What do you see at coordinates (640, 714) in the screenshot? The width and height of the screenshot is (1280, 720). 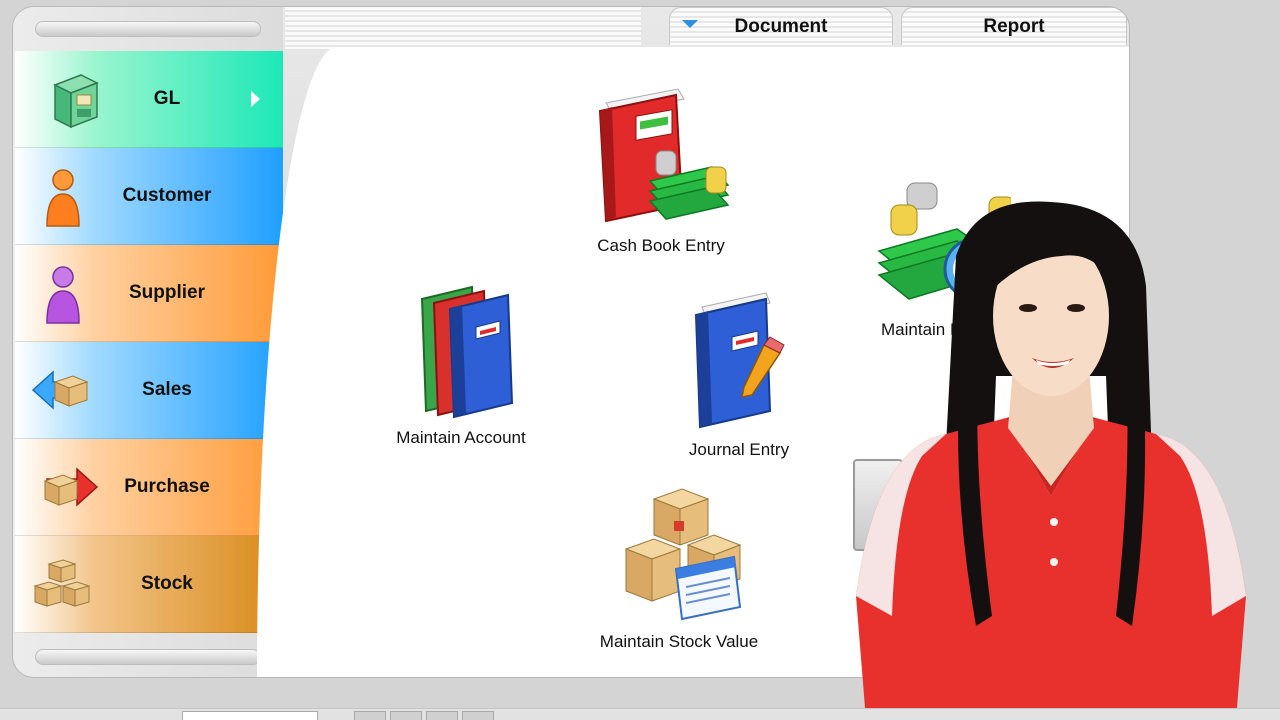 I see `bottom-status-bar` at bounding box center [640, 714].